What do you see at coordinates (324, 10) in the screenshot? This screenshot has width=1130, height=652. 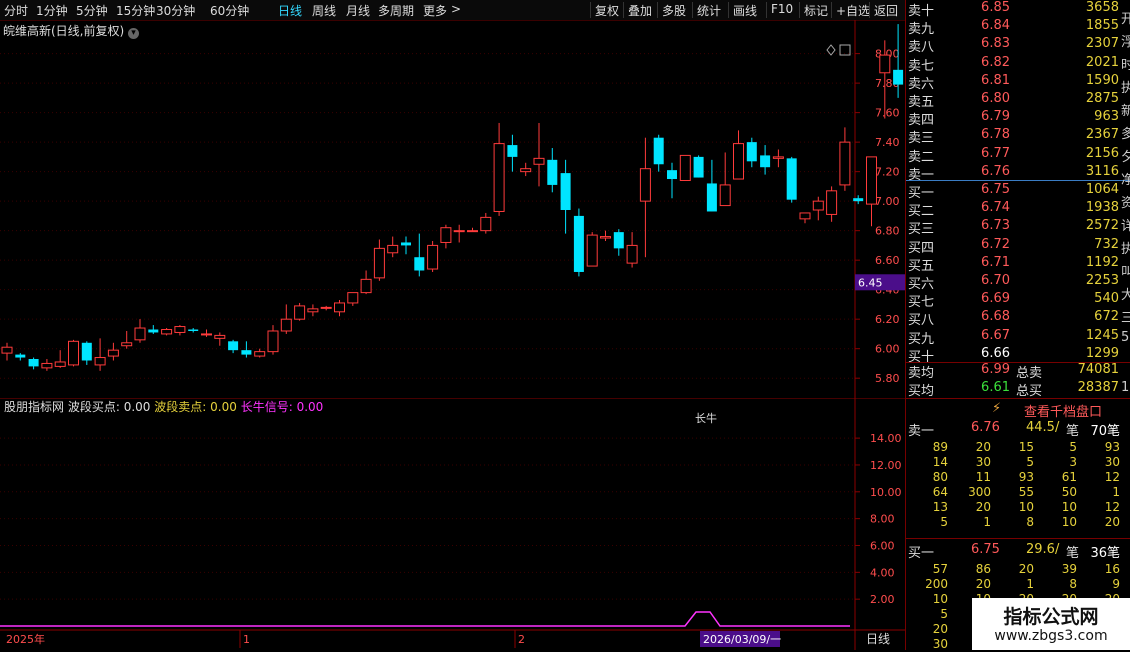 I see `period-tab-7: 周线` at bounding box center [324, 10].